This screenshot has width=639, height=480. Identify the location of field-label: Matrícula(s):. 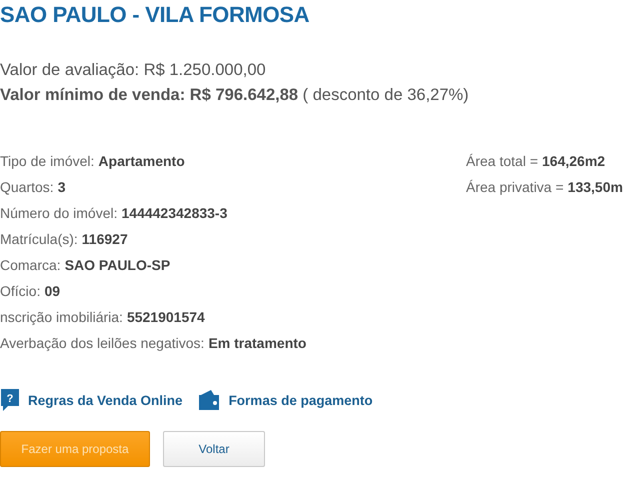
(39, 239).